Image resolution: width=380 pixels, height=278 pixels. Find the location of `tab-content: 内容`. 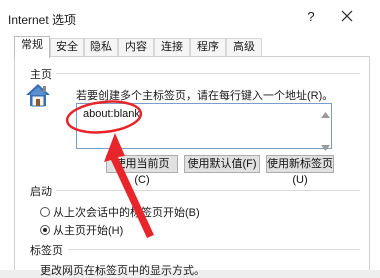

tab-content: 内容 is located at coordinates (136, 47).